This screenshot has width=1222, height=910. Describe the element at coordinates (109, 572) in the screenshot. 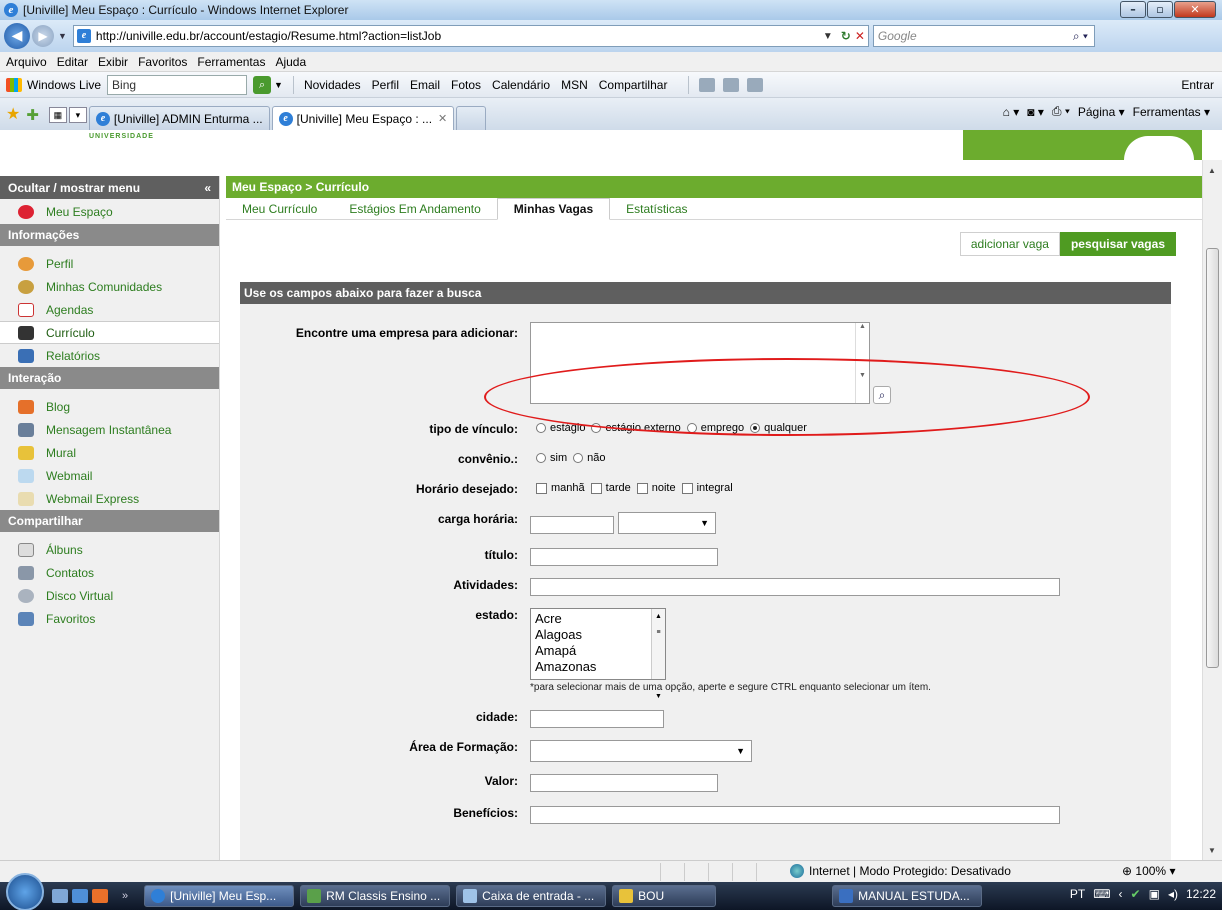

I see `sidebar-item-contatos: Contatos` at that location.